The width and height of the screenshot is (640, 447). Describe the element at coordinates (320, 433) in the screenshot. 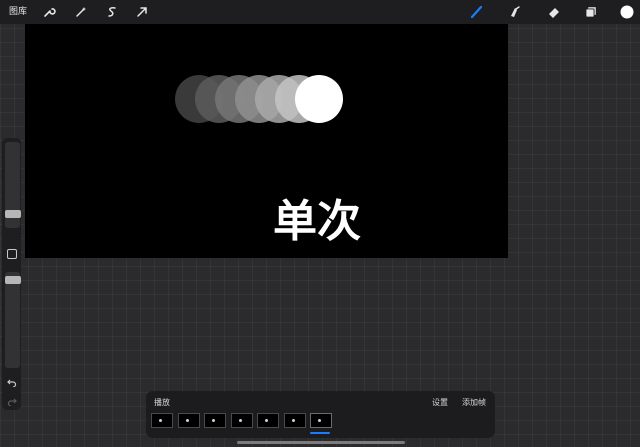

I see `active-frame-indicator` at that location.